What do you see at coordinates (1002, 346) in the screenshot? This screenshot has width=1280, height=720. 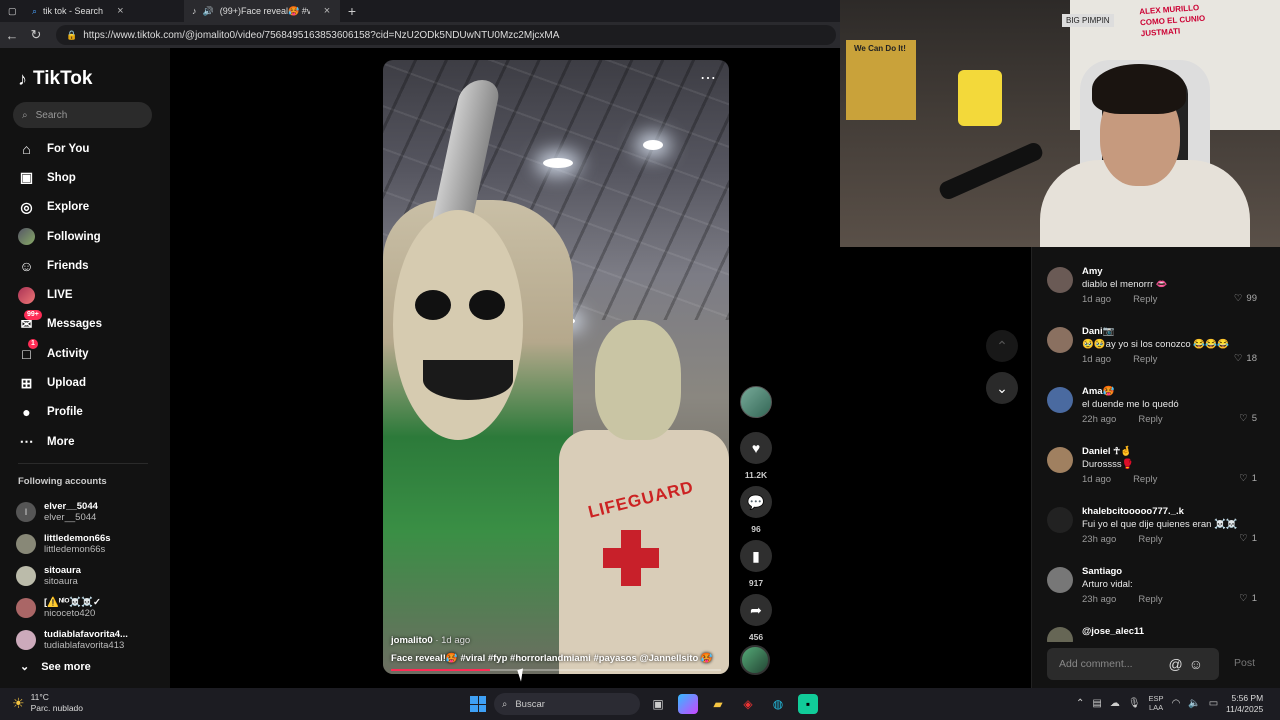 I see `previous-video-icon: ⌃` at bounding box center [1002, 346].